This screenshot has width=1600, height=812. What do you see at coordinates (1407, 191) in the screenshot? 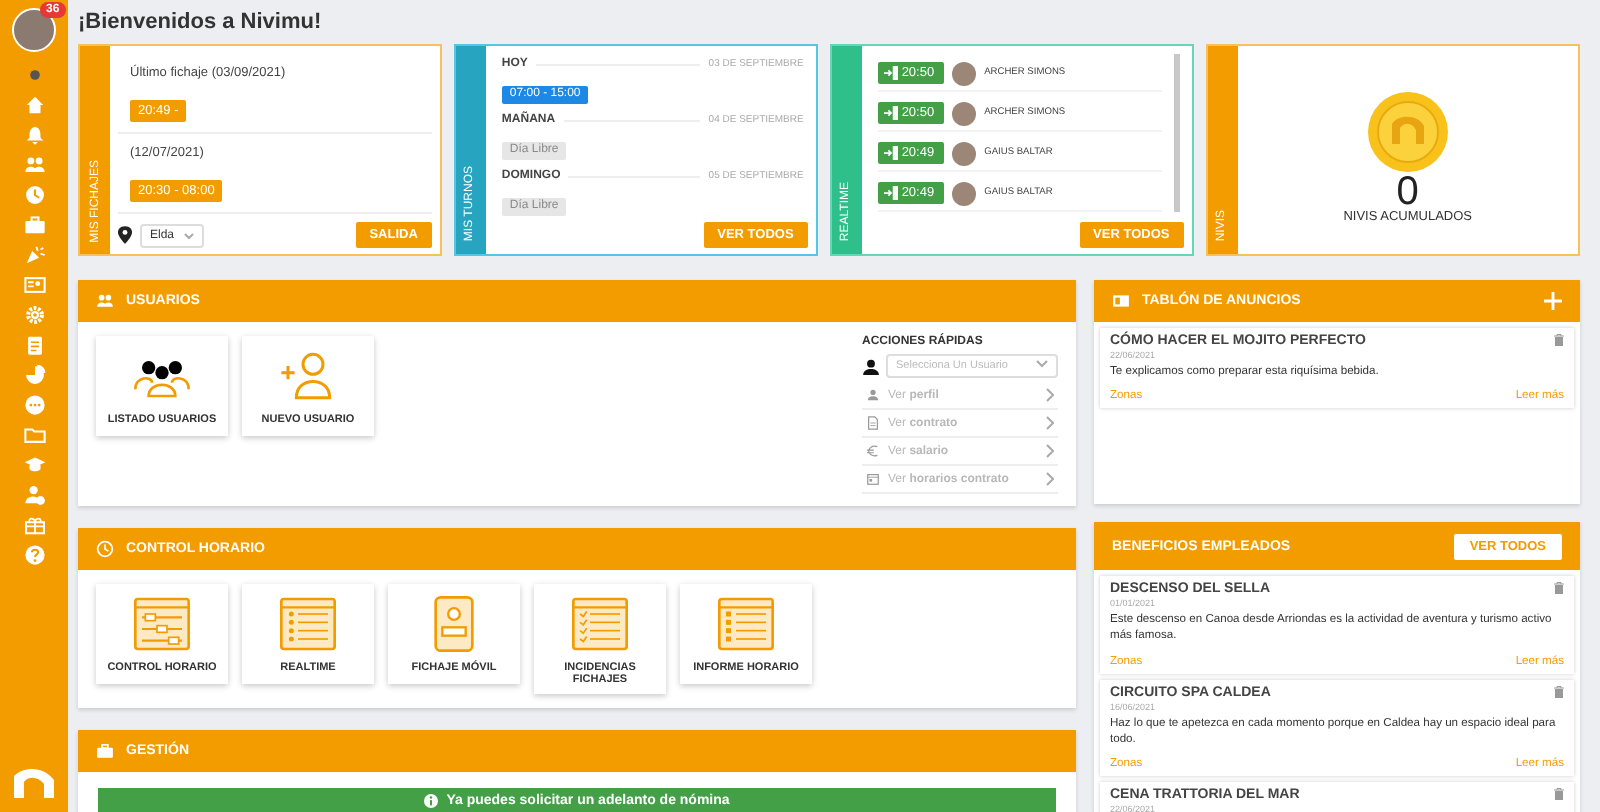
I see `points-count: 0` at bounding box center [1407, 191].